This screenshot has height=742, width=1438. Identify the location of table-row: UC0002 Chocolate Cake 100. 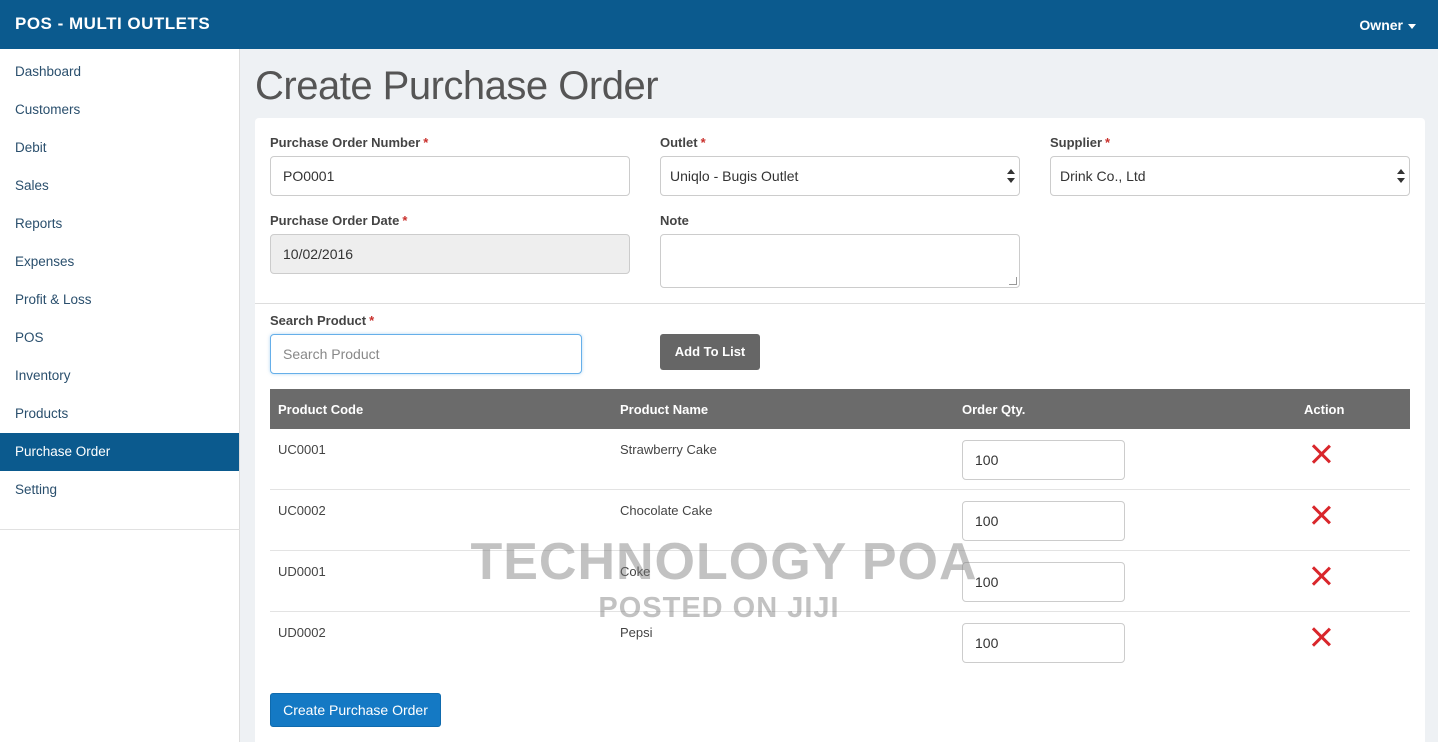
(840, 520).